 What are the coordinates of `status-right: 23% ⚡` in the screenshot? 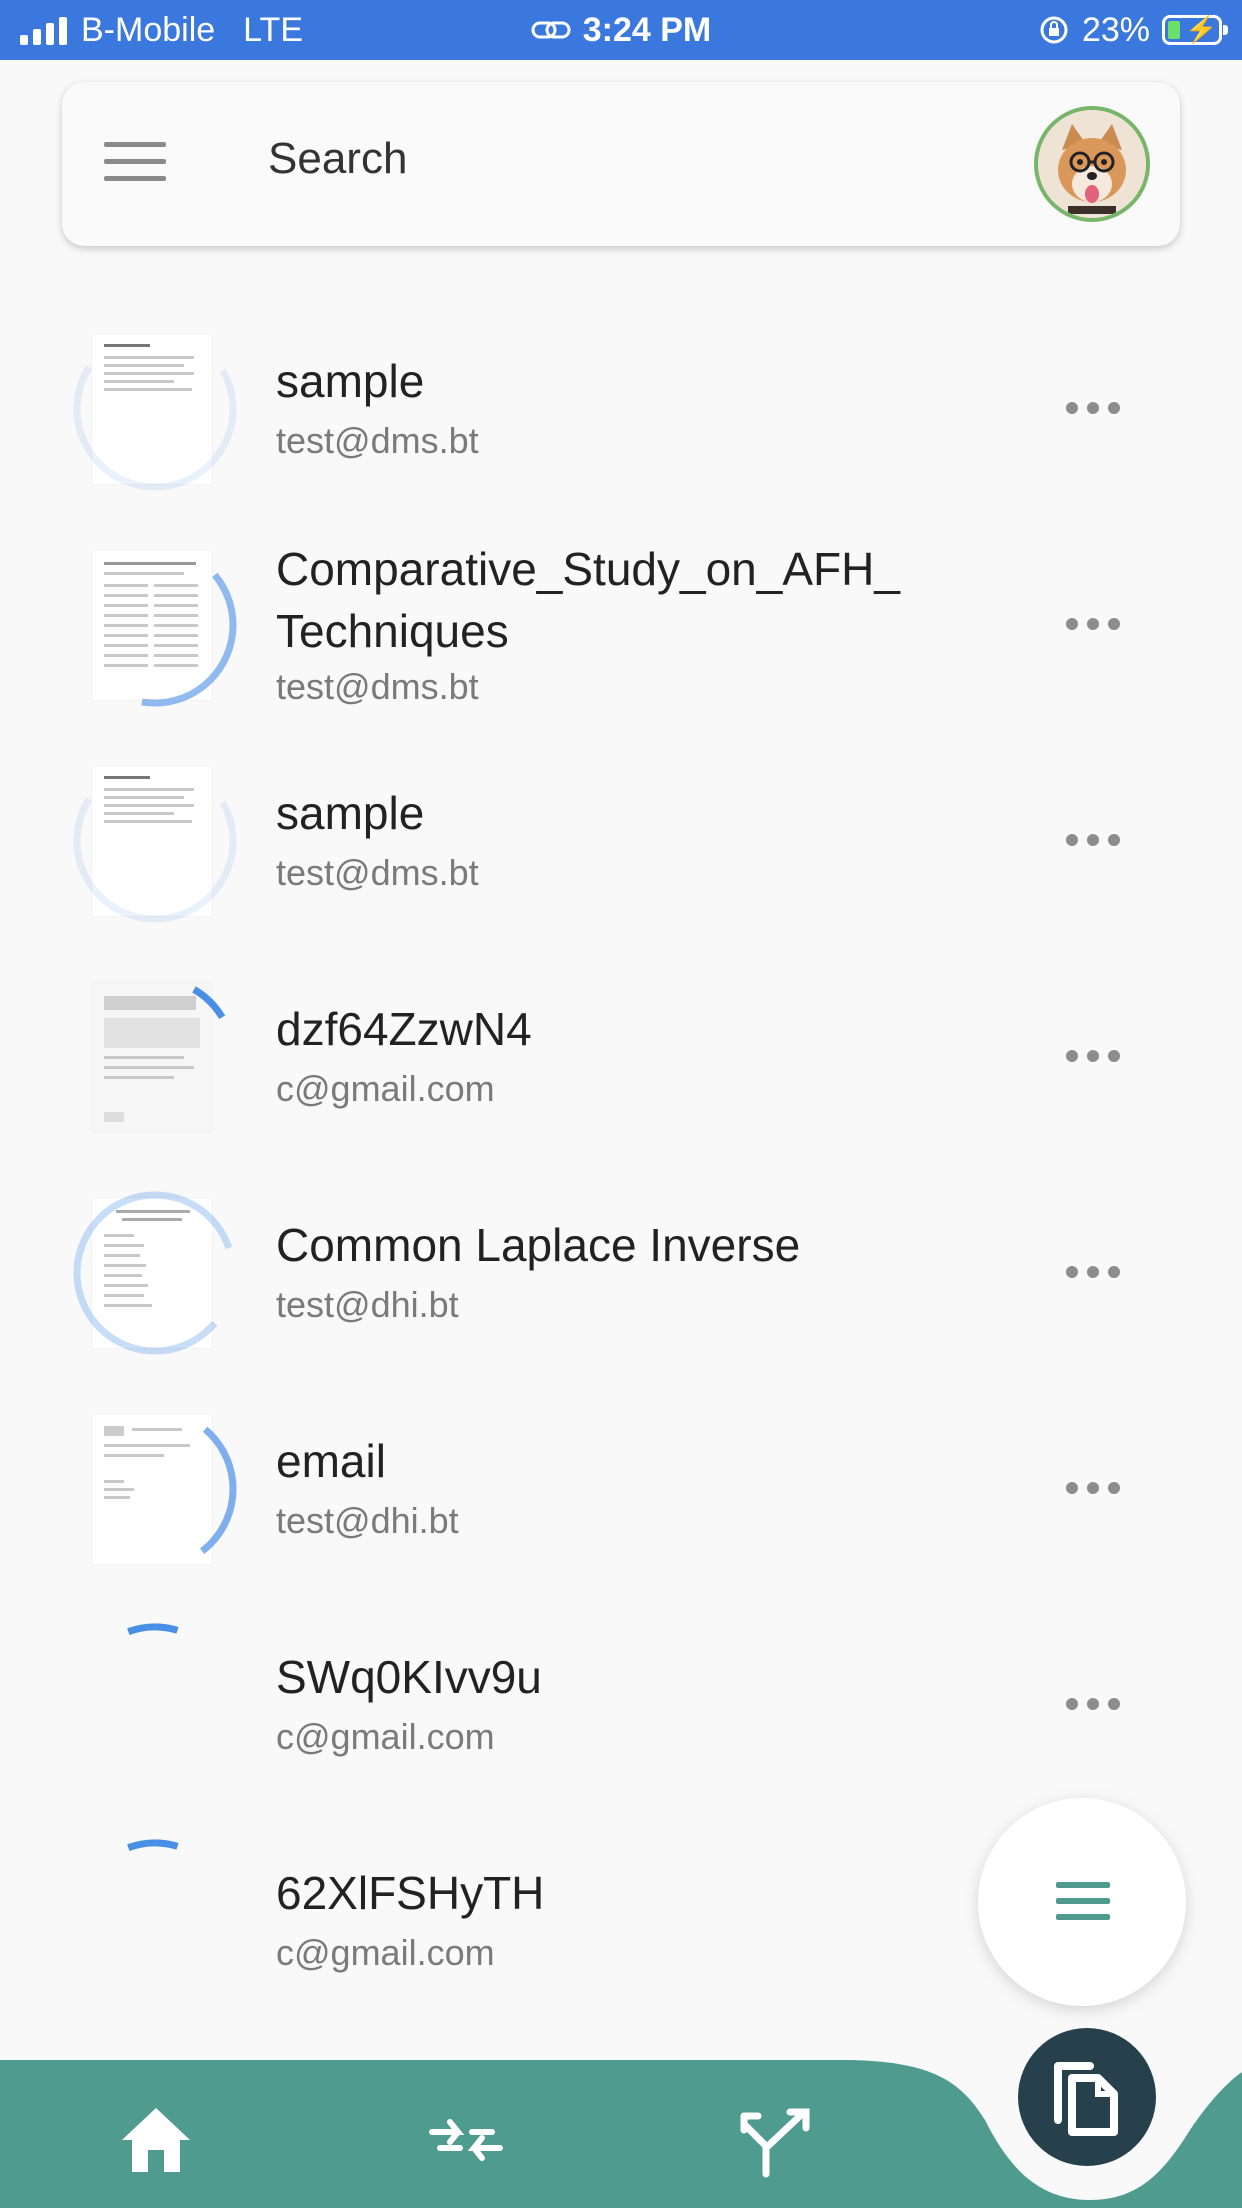 It's located at (1133, 30).